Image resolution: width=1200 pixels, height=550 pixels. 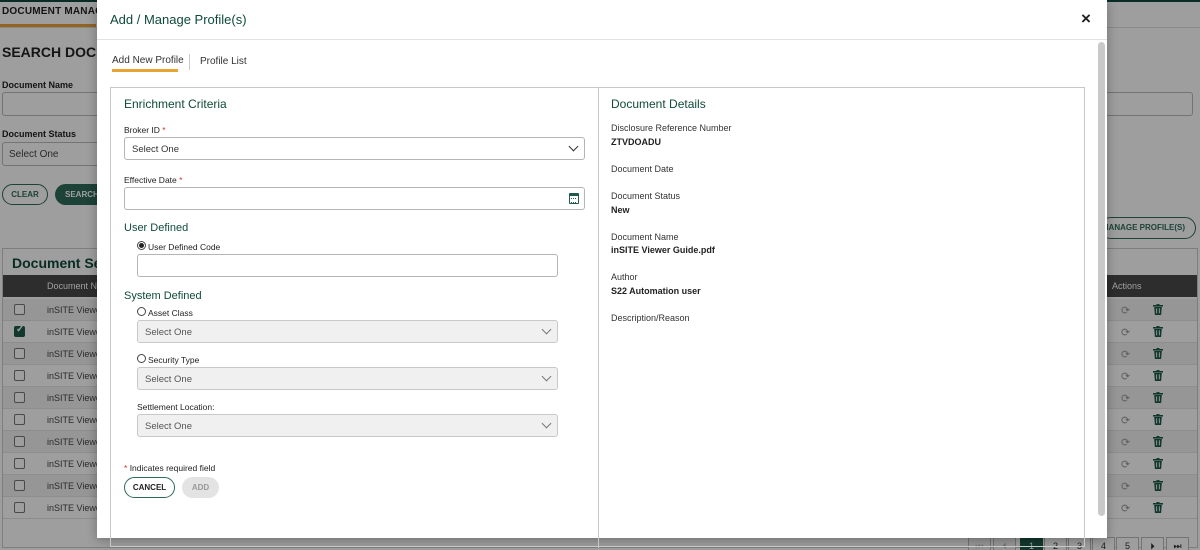 What do you see at coordinates (347, 378) in the screenshot?
I see `security-type-select: Select One` at bounding box center [347, 378].